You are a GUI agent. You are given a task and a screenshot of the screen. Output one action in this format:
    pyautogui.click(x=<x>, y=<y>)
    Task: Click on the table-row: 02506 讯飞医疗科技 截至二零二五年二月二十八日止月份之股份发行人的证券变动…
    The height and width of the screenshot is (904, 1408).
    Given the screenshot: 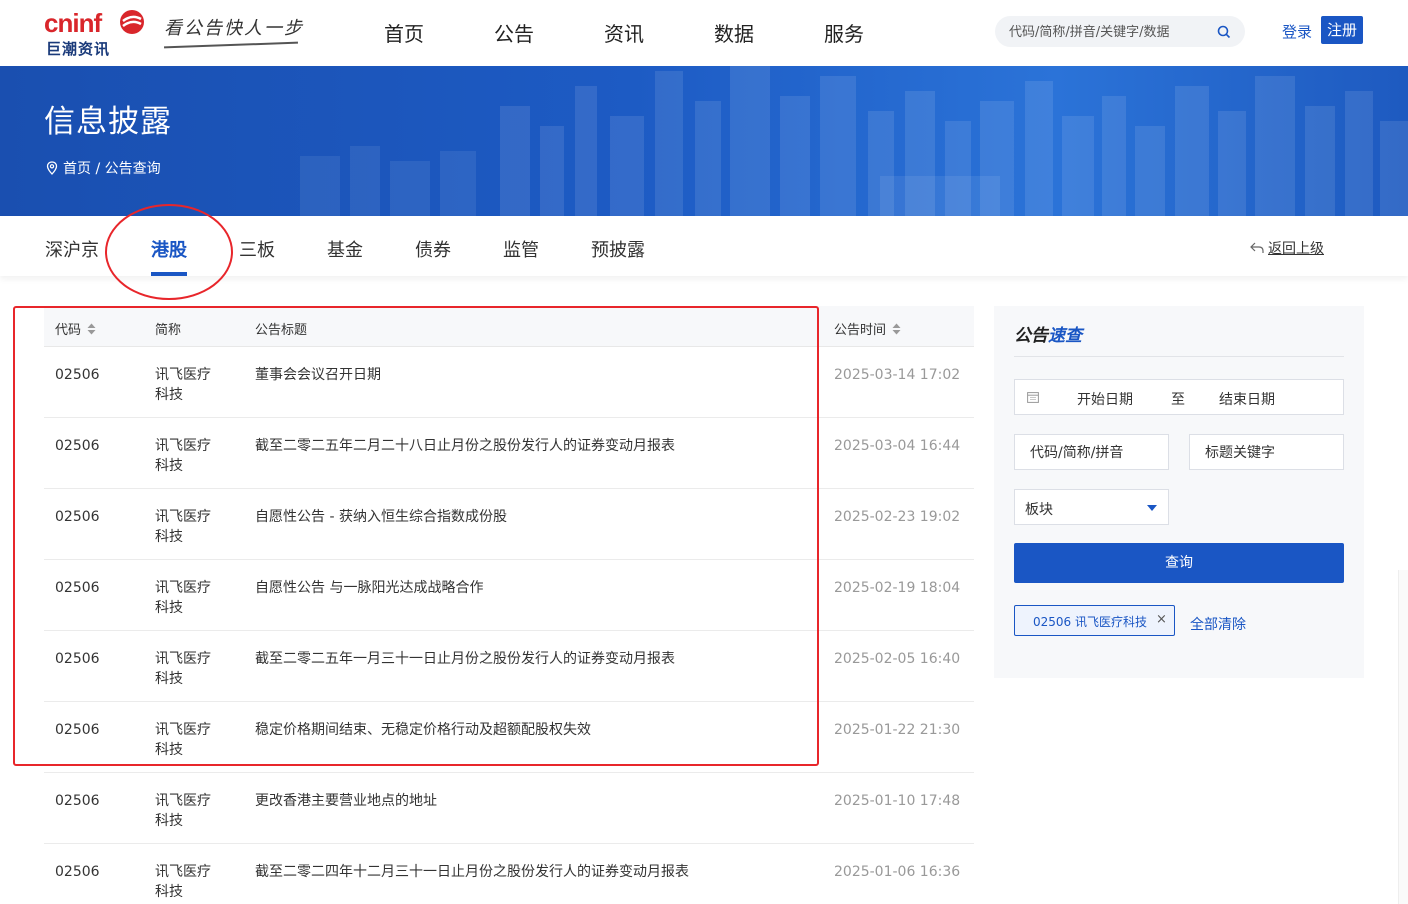 What is the action you would take?
    pyautogui.click(x=509, y=453)
    